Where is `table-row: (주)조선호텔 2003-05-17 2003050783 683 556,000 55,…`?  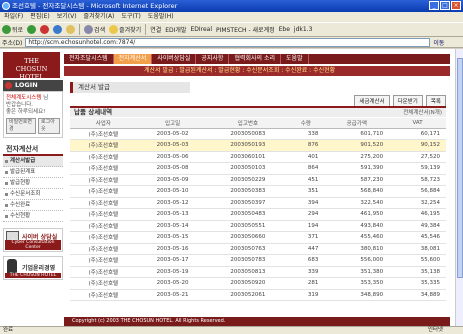 table-row: (주)조선호텔 2003-05-17 2003050783 683 556,000 55,… is located at coordinates (258, 260).